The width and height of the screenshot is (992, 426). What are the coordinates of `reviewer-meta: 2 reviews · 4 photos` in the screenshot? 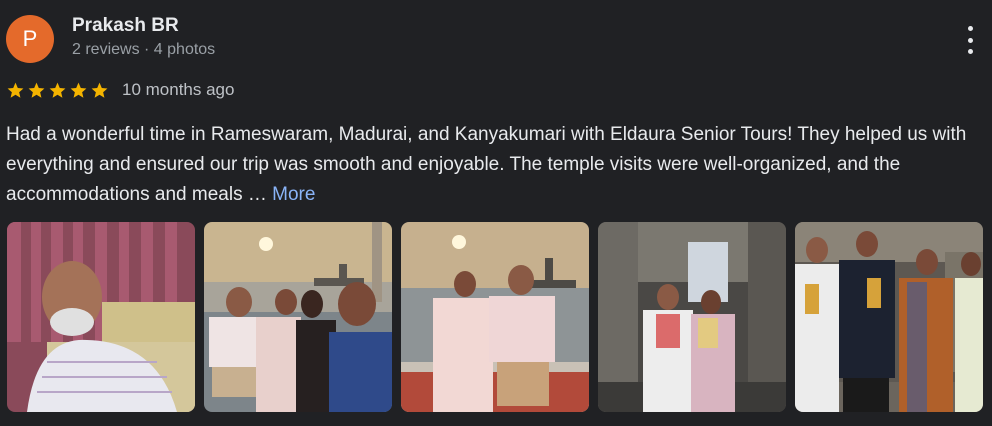 It's located at (144, 49).